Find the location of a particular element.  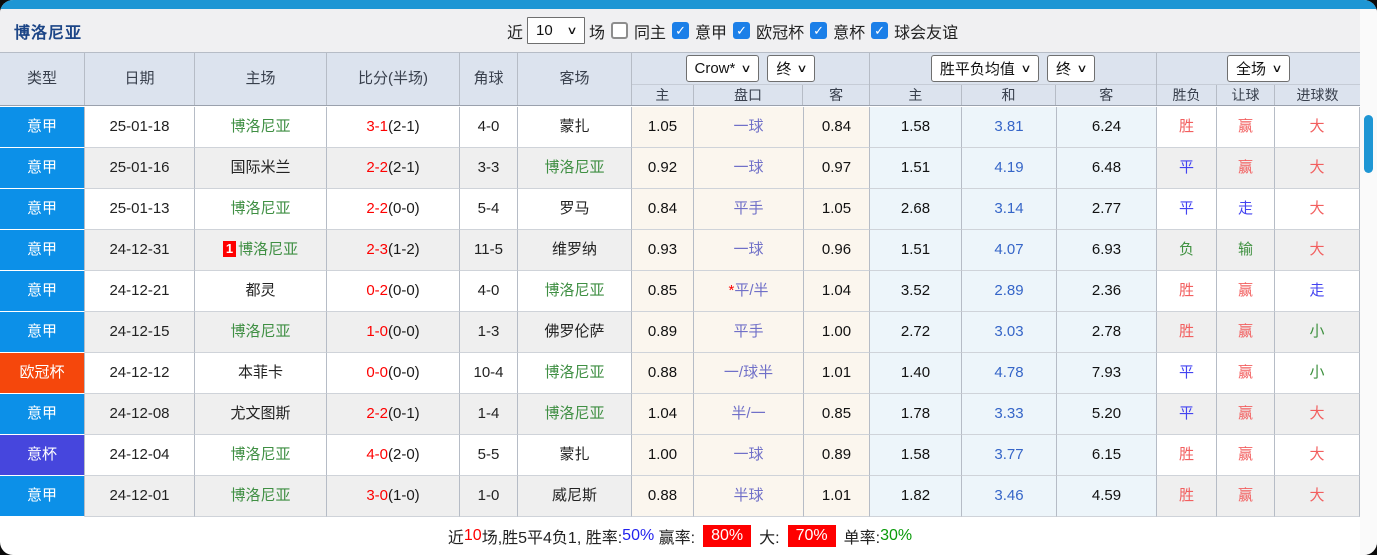

handicap-line: 平手 is located at coordinates (748, 331).